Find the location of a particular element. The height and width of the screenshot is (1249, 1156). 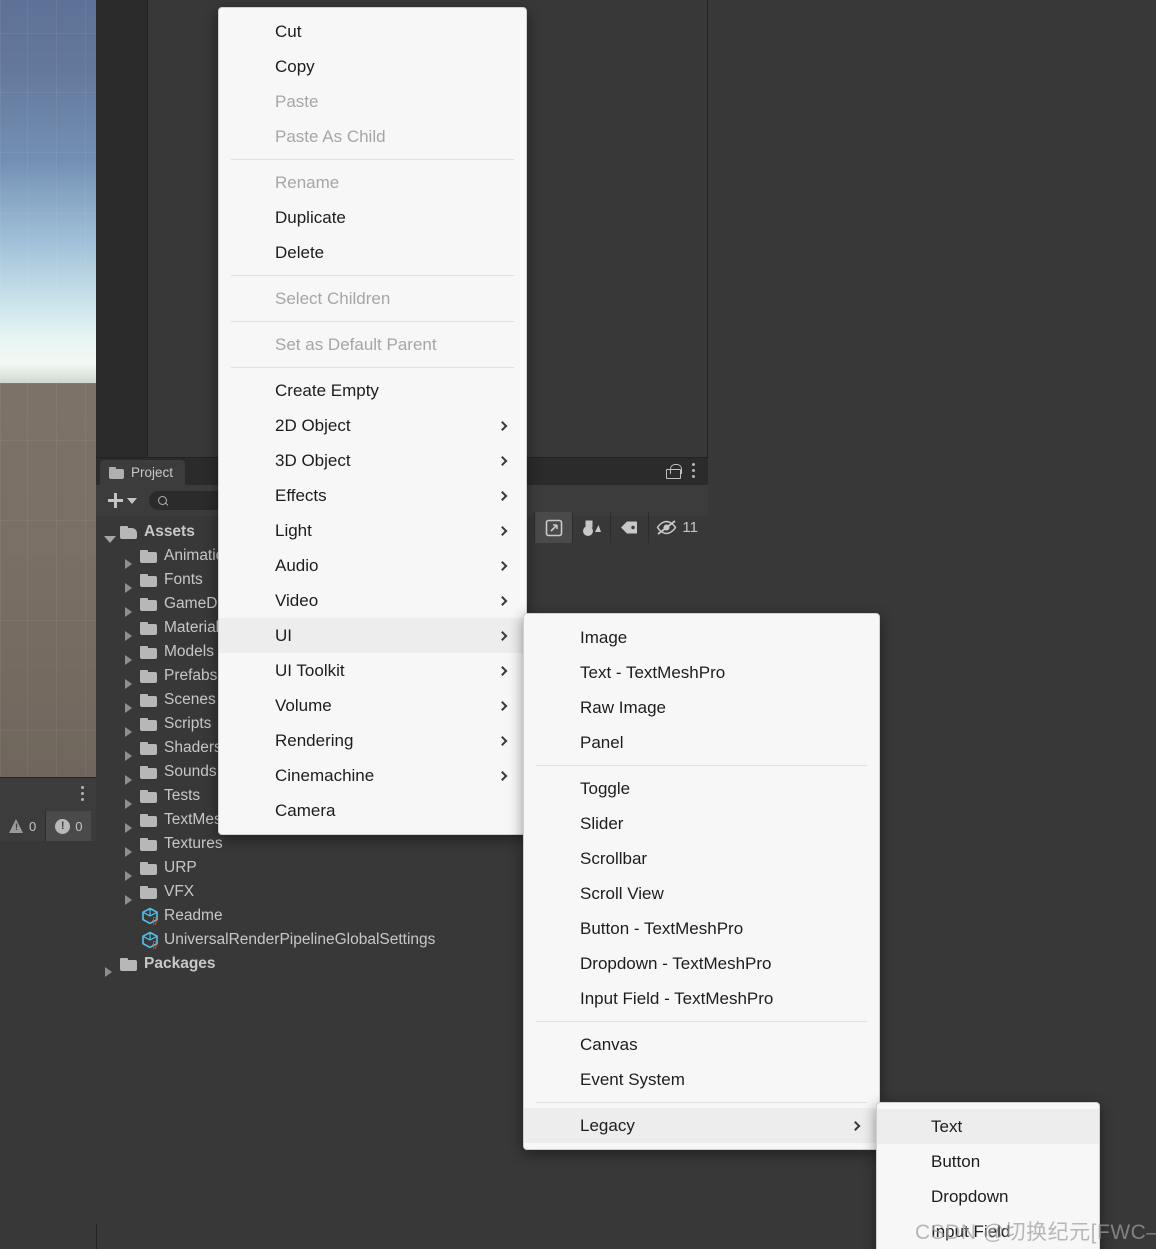

menu-item-label: Effects is located at coordinates (301, 495).